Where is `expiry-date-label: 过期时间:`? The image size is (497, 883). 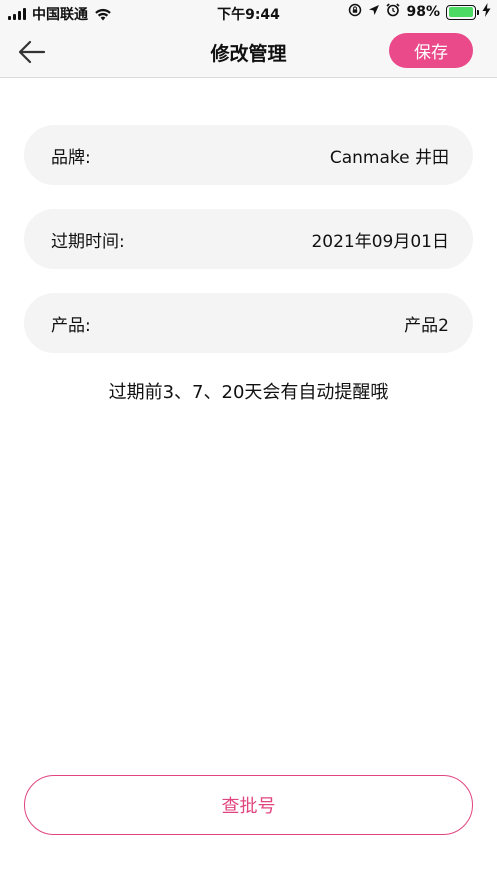 expiry-date-label: 过期时间: is located at coordinates (88, 241).